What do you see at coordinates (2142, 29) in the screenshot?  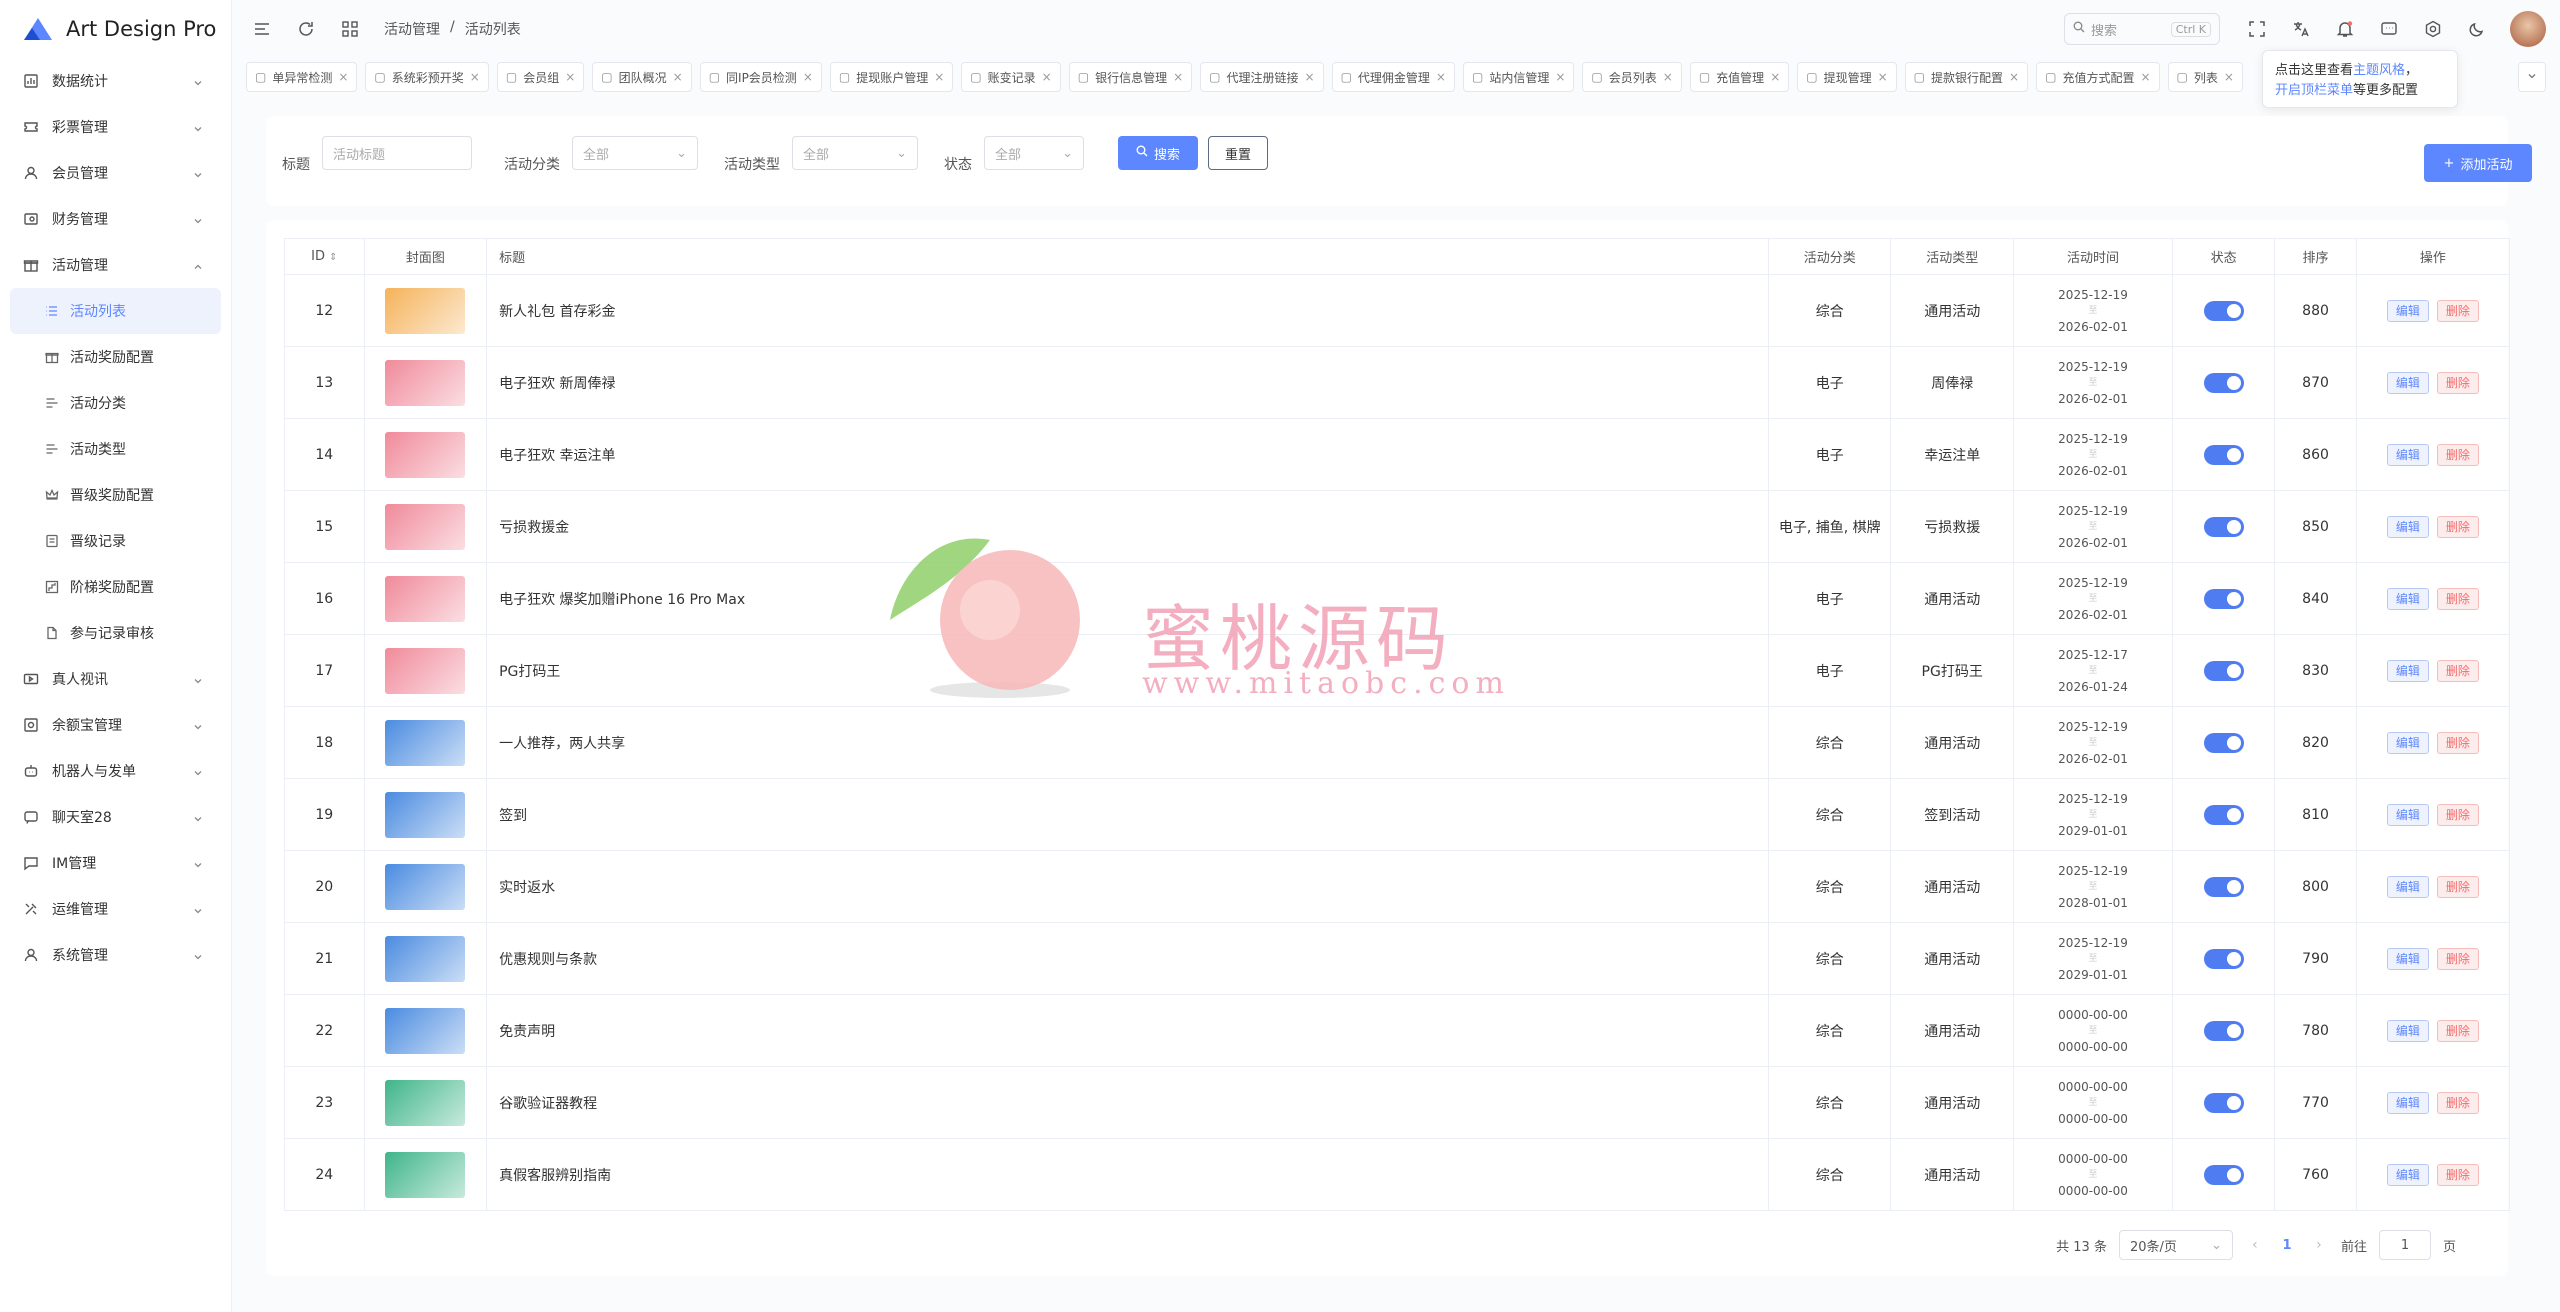 I see `global-search: 搜索 Ctrl K` at bounding box center [2142, 29].